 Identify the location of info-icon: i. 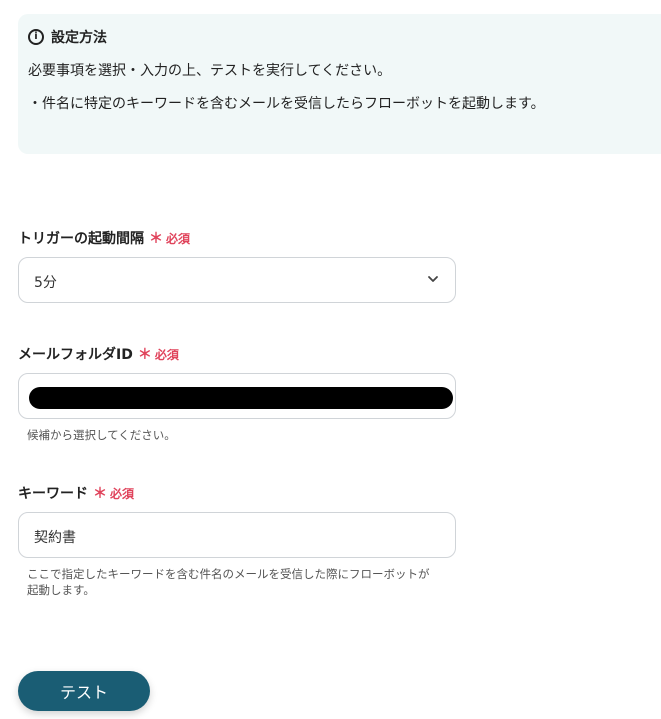
(36, 37).